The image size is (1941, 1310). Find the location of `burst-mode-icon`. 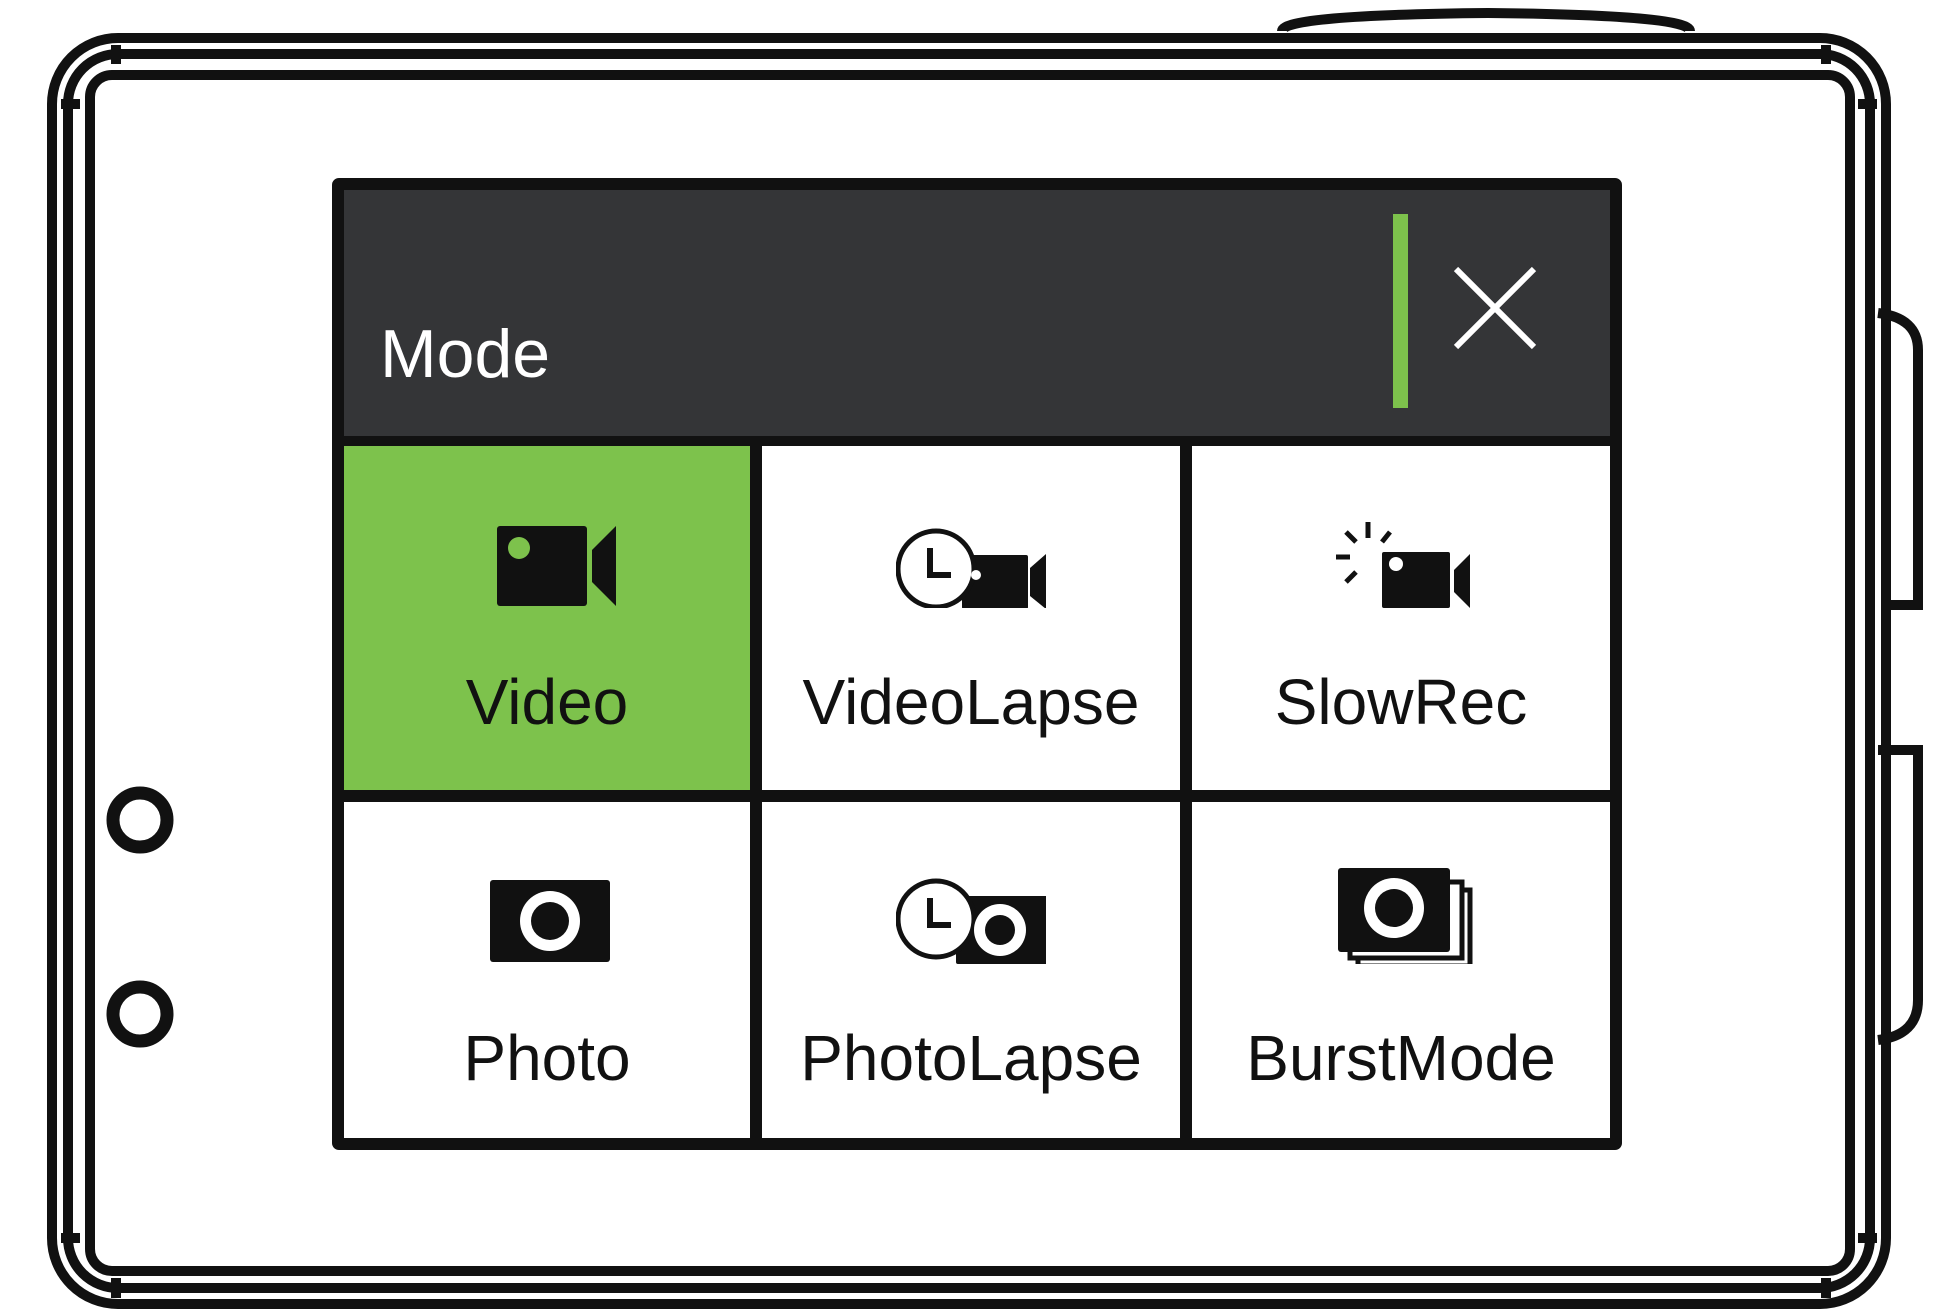

burst-mode-icon is located at coordinates (1405, 916).